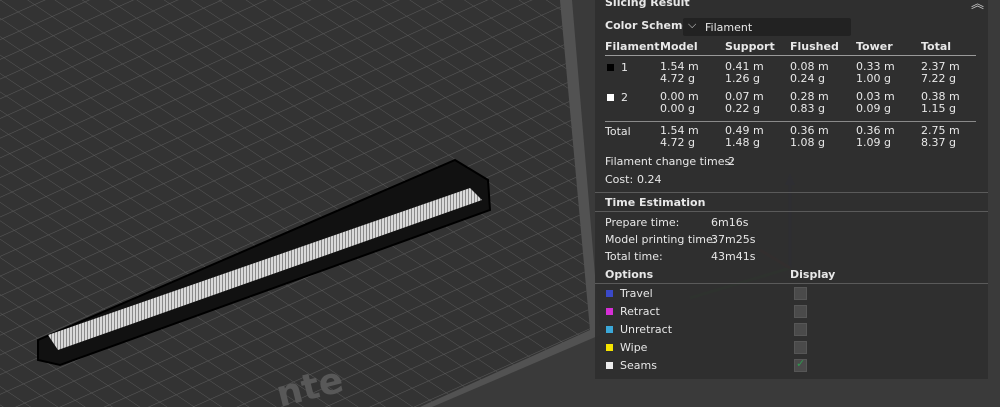  I want to click on col-header-filament: Filament, so click(632, 46).